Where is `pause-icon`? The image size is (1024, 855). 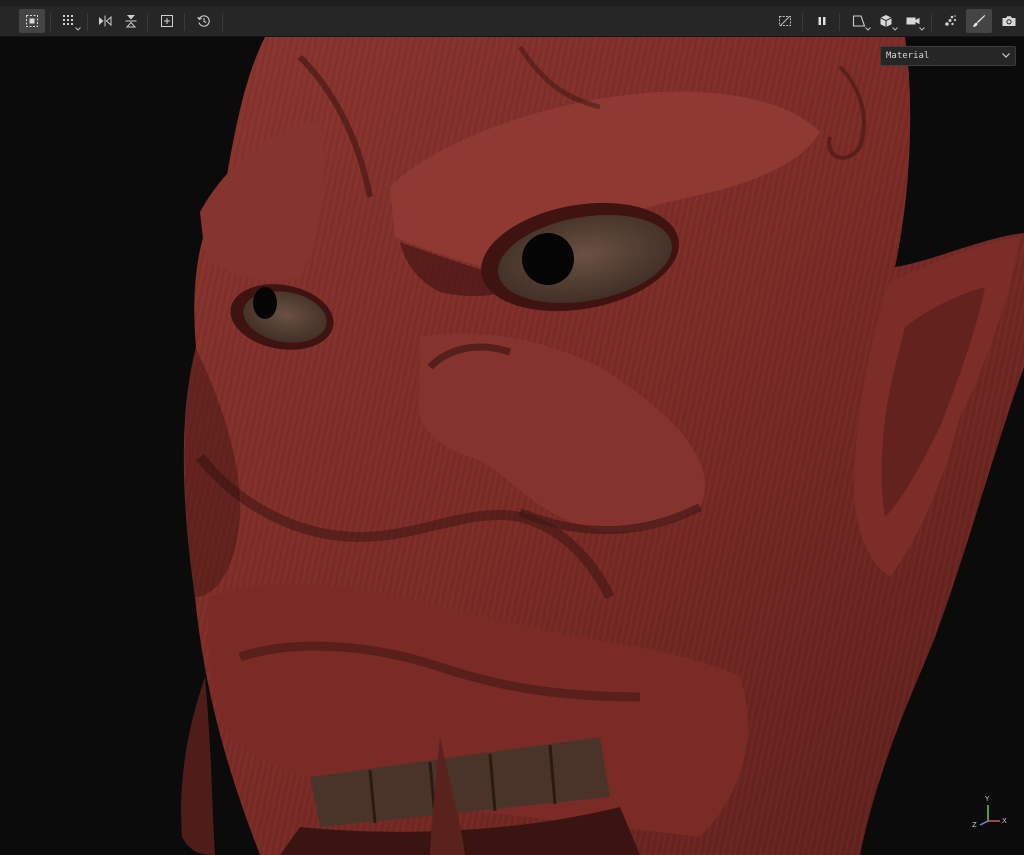 pause-icon is located at coordinates (822, 21).